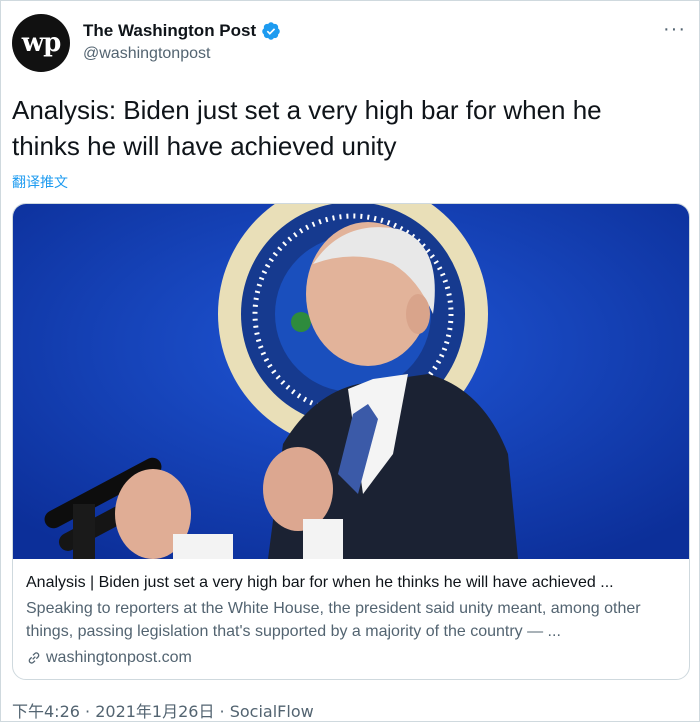 The height and width of the screenshot is (722, 700). I want to click on account-handle: @washingtonpost, so click(146, 54).